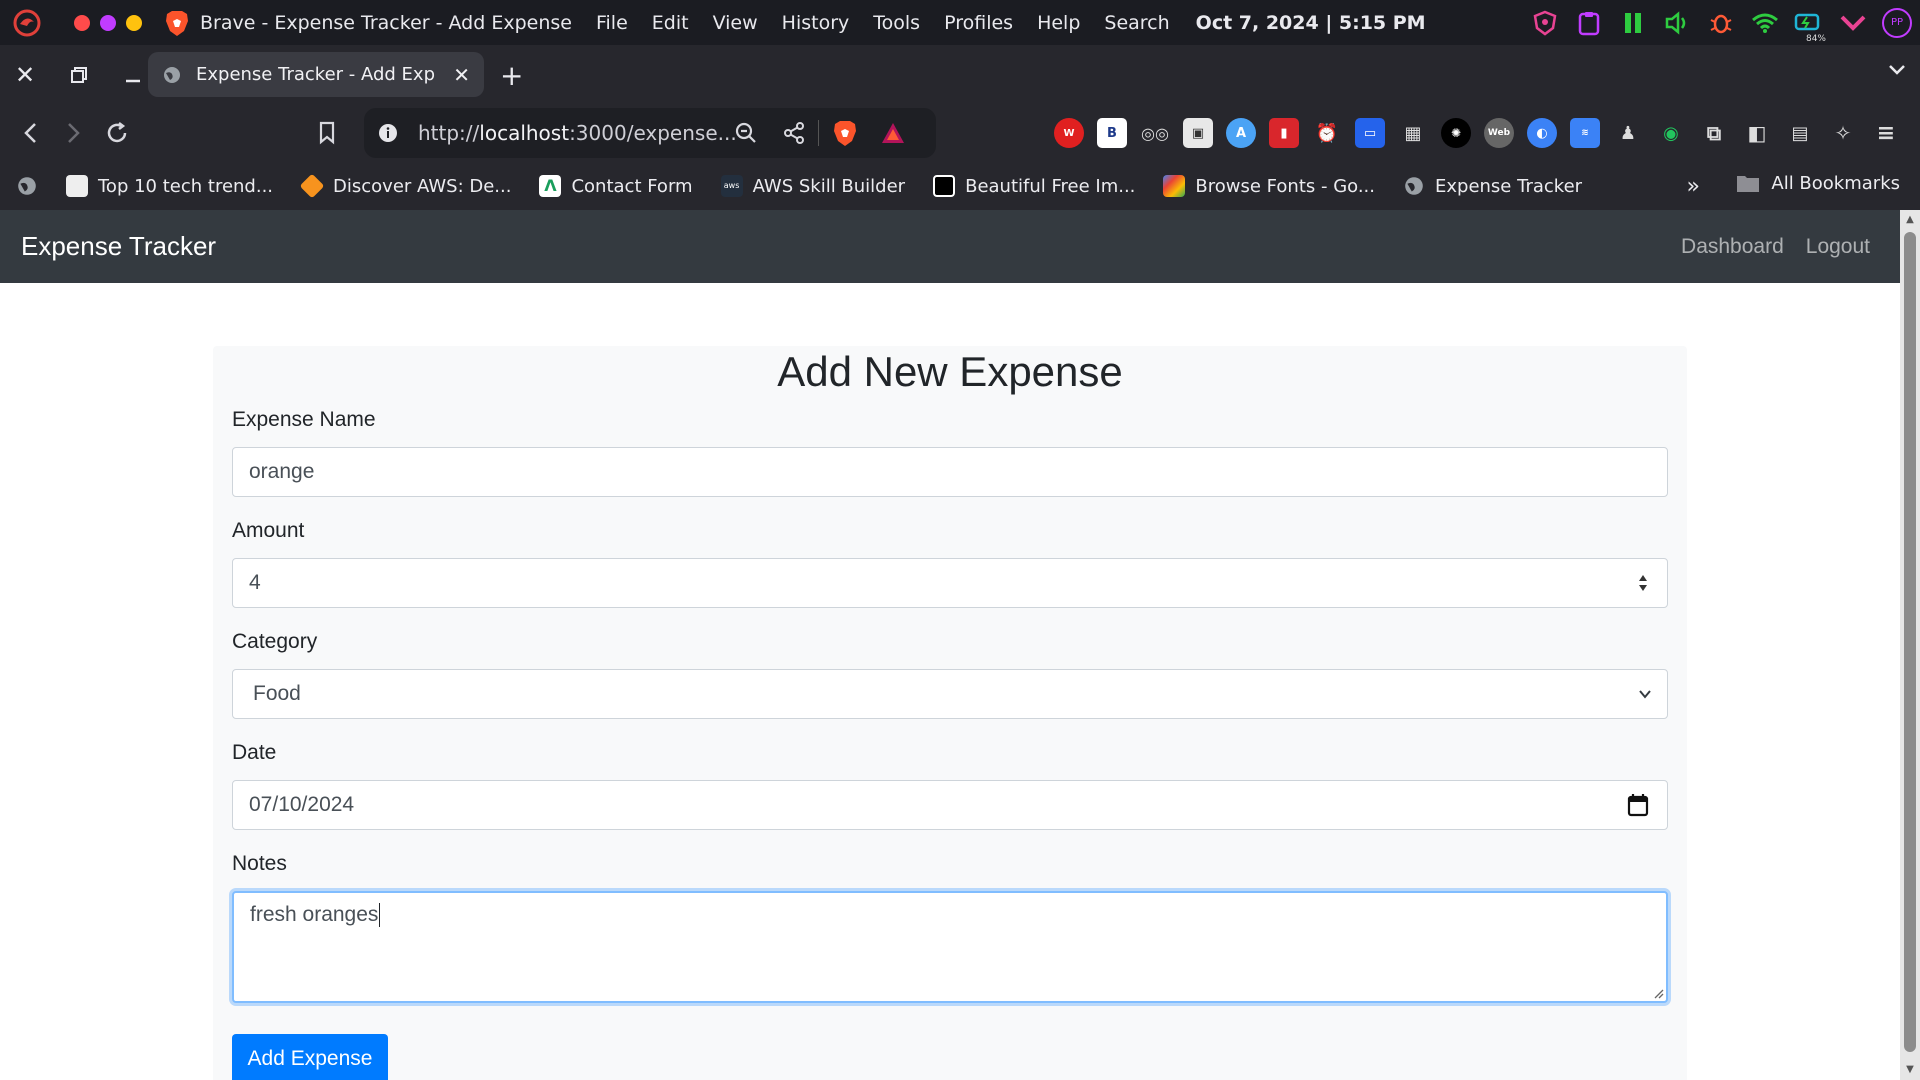  I want to click on brave-shields-icon, so click(845, 133).